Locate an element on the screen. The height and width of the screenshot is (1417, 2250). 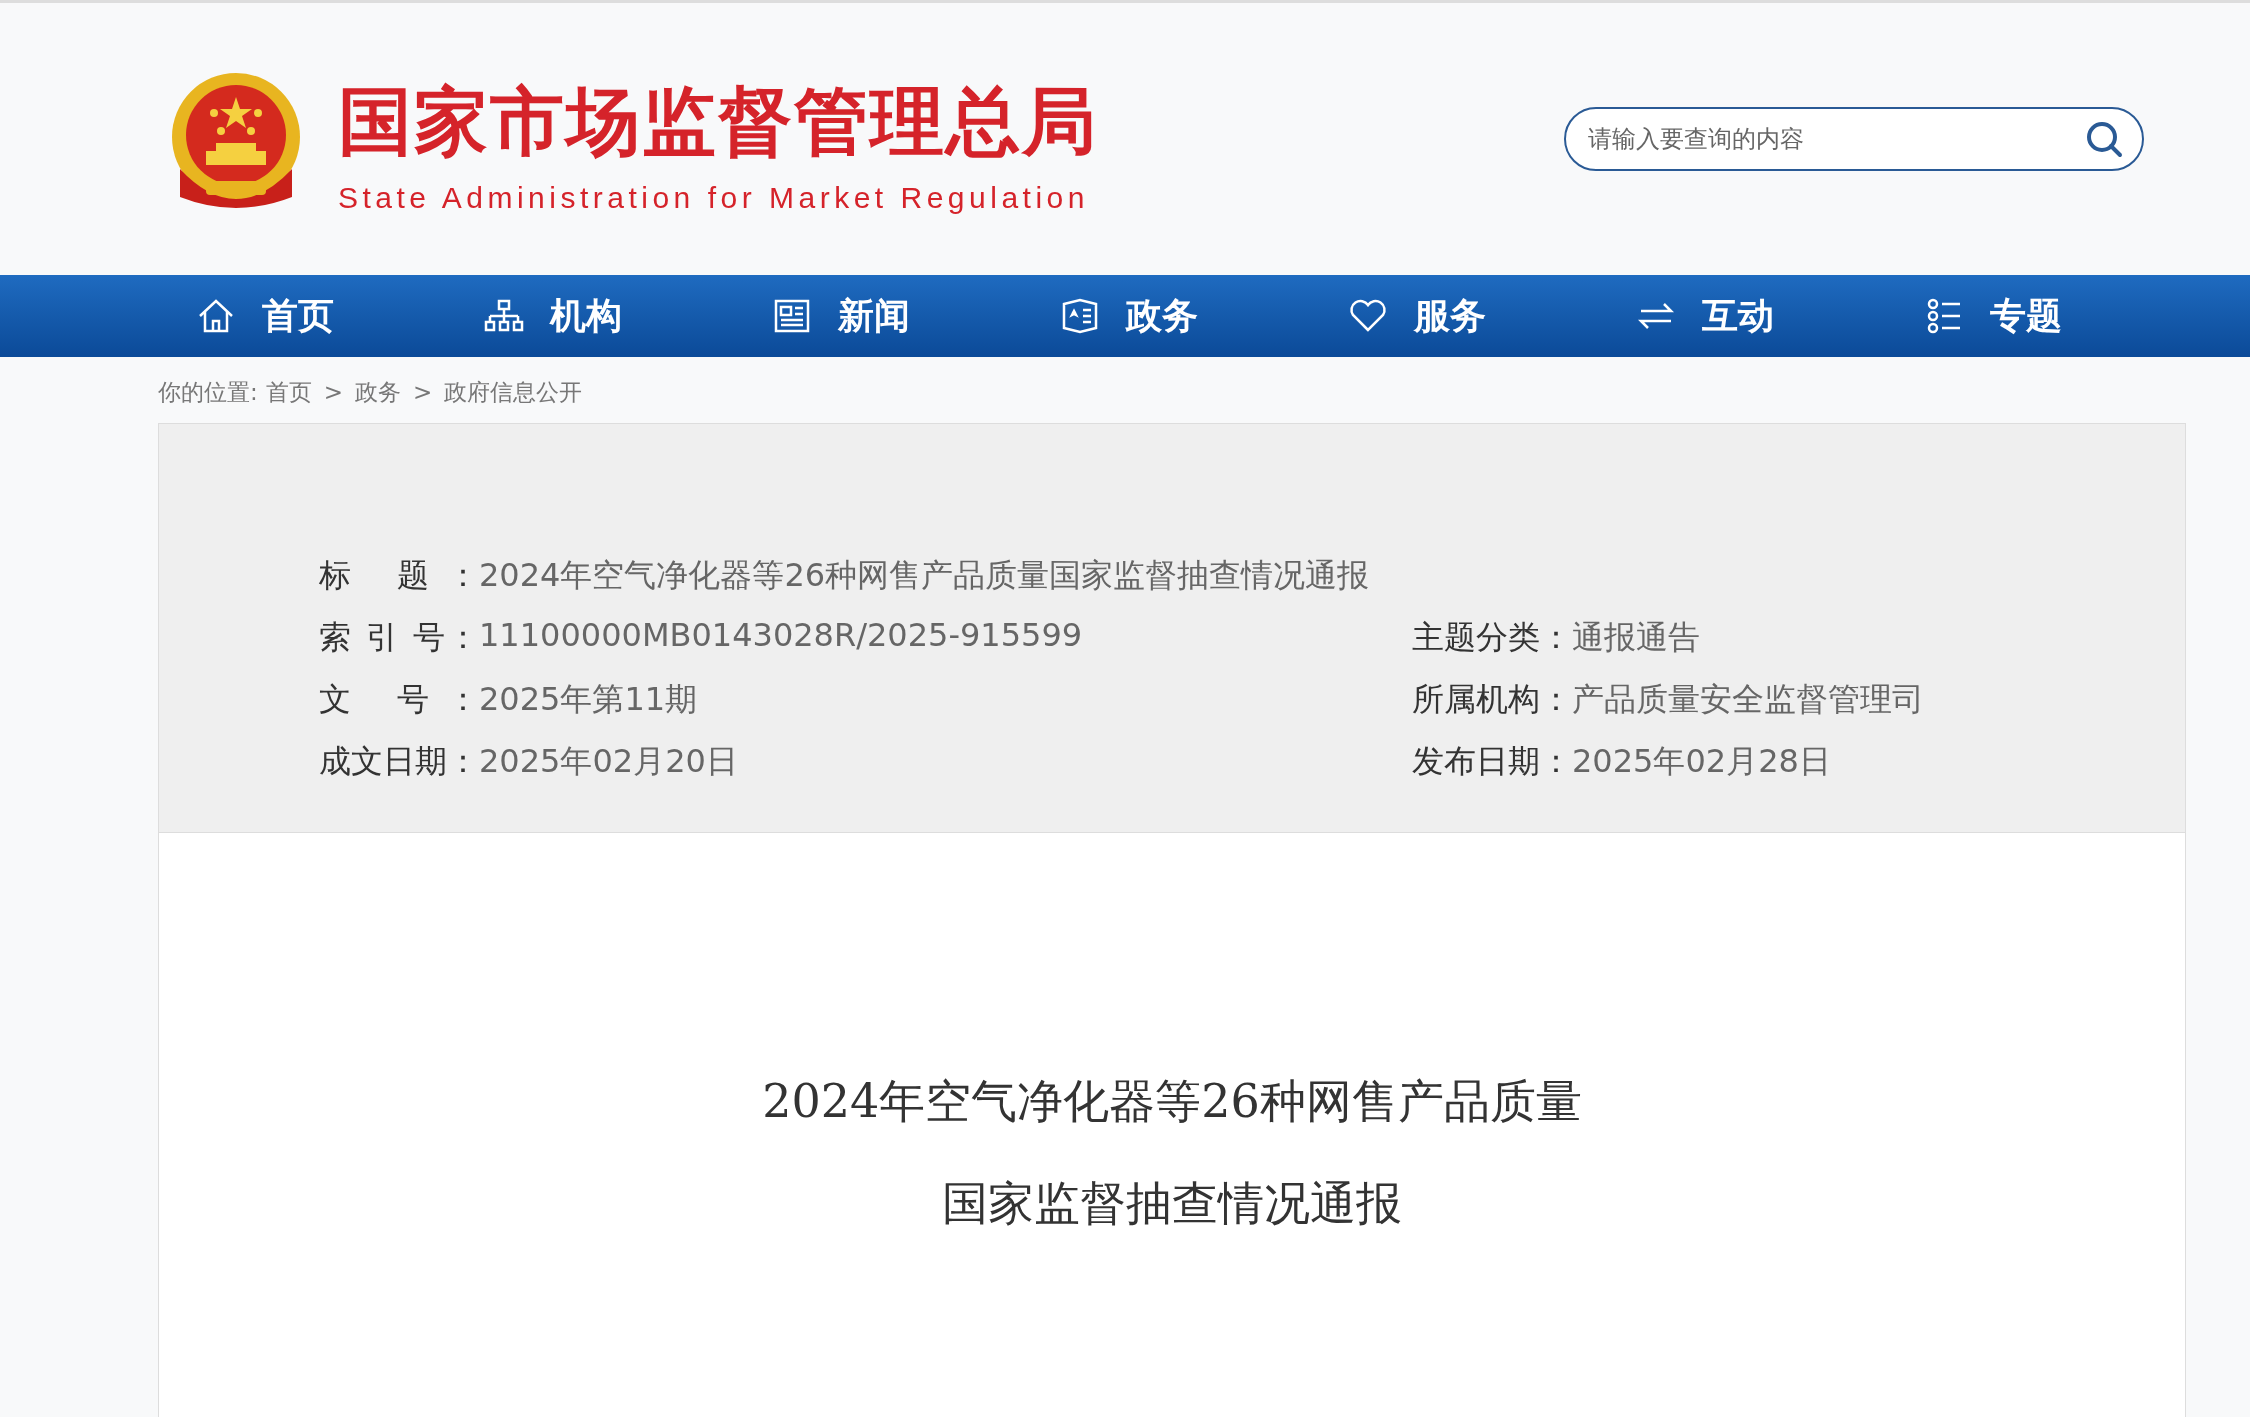
field-value: 2025年02月28日 is located at coordinates (1701, 761).